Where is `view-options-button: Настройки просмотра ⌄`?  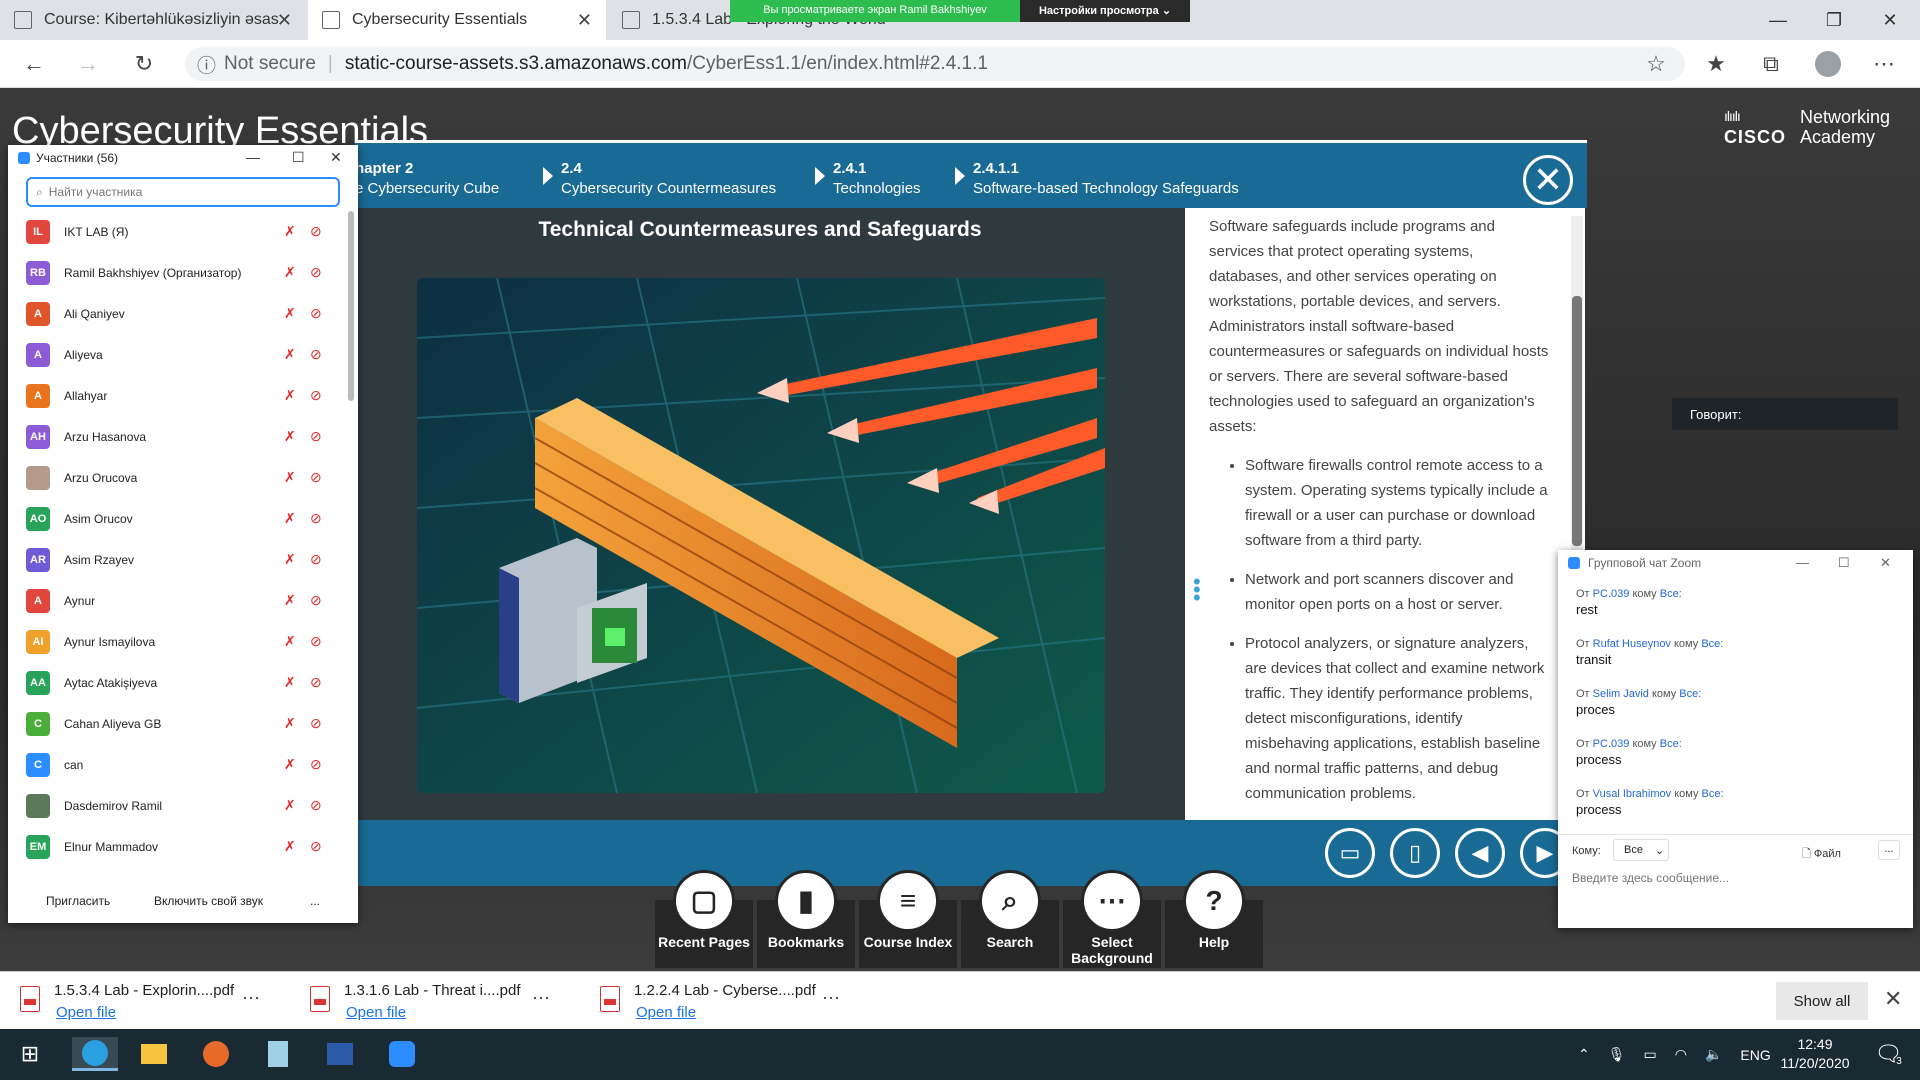
view-options-button: Настройки просмотра ⌄ is located at coordinates (1105, 11).